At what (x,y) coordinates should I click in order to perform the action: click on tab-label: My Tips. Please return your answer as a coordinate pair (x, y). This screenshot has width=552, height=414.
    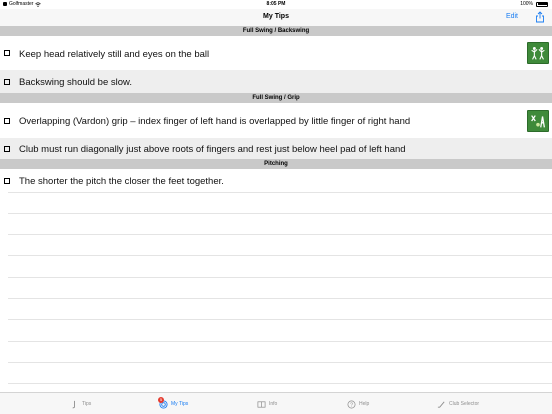
    Looking at the image, I should click on (180, 404).